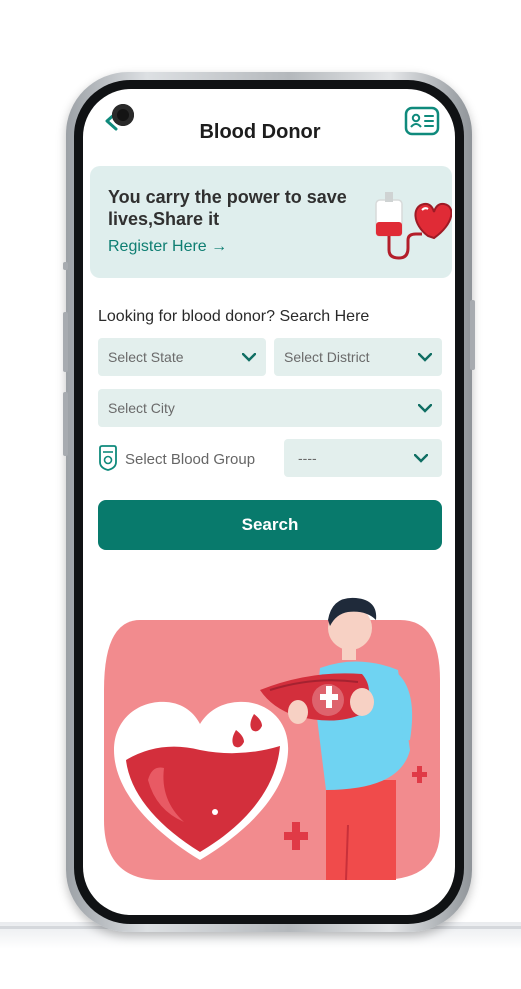  What do you see at coordinates (260, 132) in the screenshot?
I see `page-title: Blood Donor` at bounding box center [260, 132].